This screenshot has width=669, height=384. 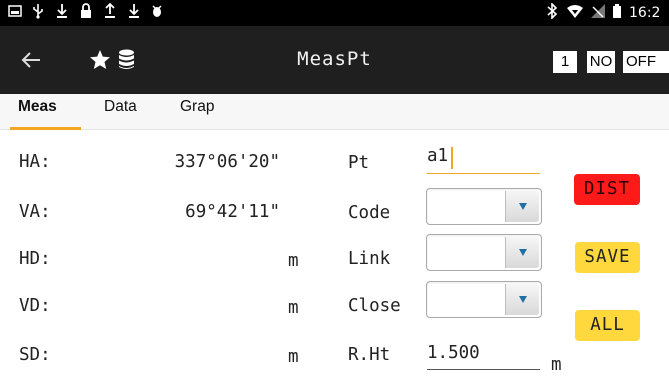 What do you see at coordinates (617, 13) in the screenshot?
I see `battery-icon` at bounding box center [617, 13].